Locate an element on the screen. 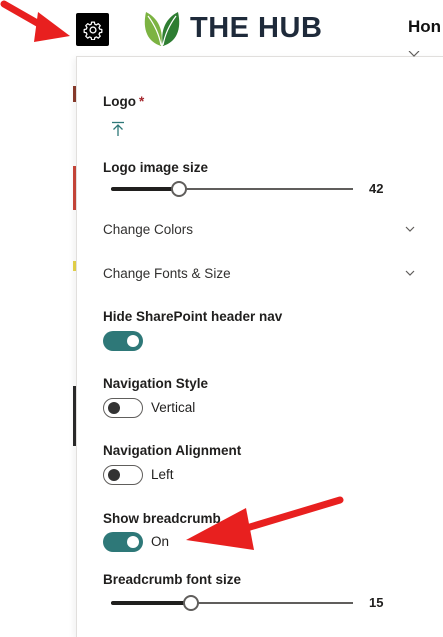 The width and height of the screenshot is (443, 637). change-fonts-label: Change Fonts & Size is located at coordinates (167, 273).